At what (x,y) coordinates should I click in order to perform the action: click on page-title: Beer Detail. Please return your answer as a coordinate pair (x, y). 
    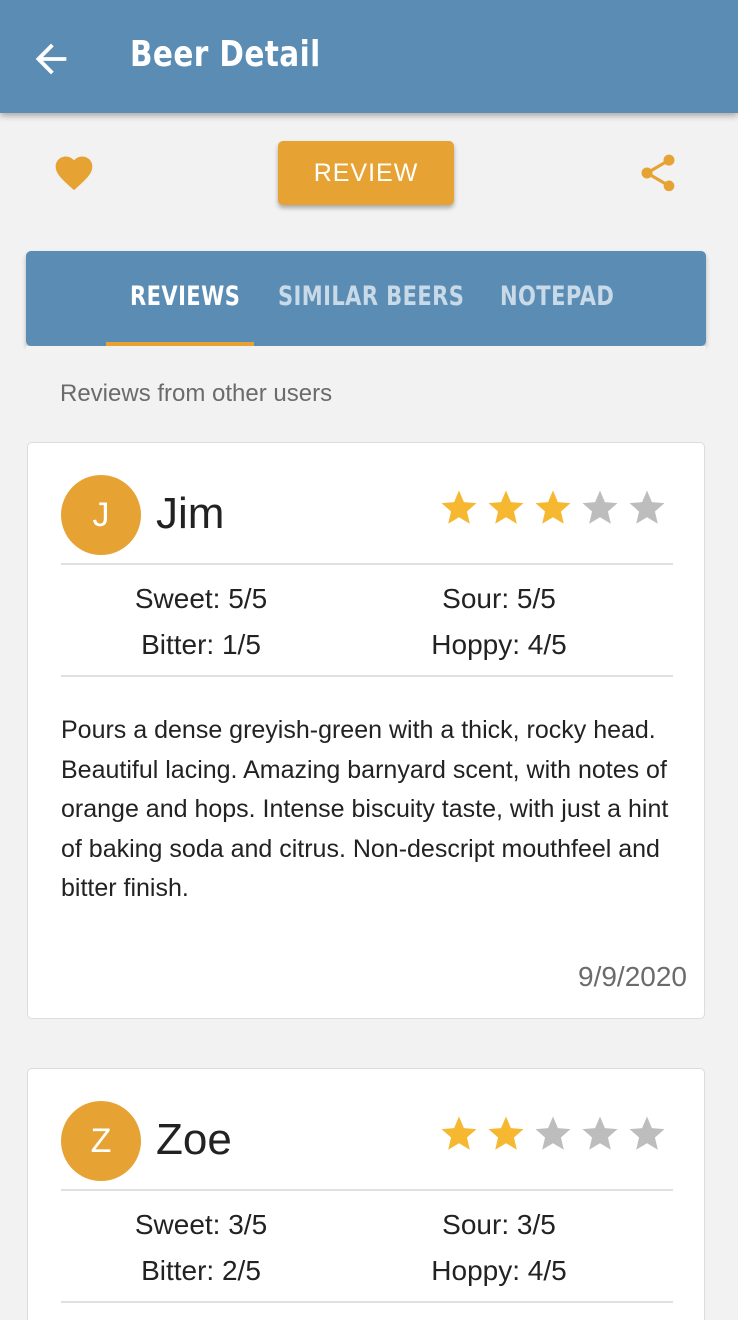
    Looking at the image, I should click on (225, 54).